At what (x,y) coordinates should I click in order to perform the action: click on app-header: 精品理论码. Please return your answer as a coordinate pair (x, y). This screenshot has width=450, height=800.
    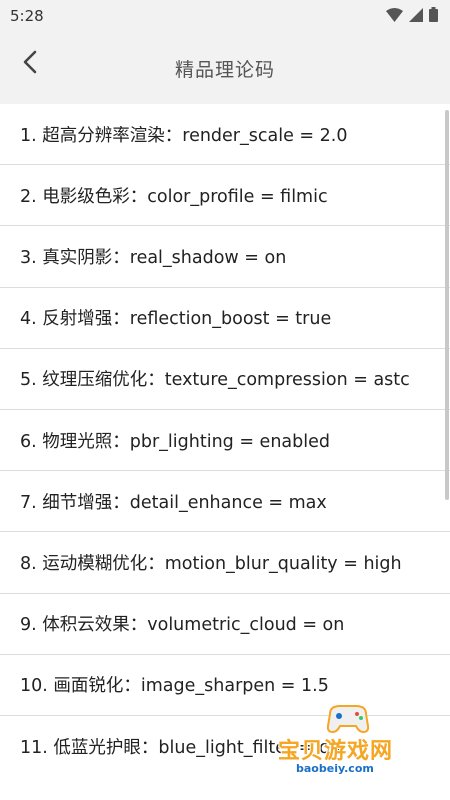
    Looking at the image, I should click on (225, 68).